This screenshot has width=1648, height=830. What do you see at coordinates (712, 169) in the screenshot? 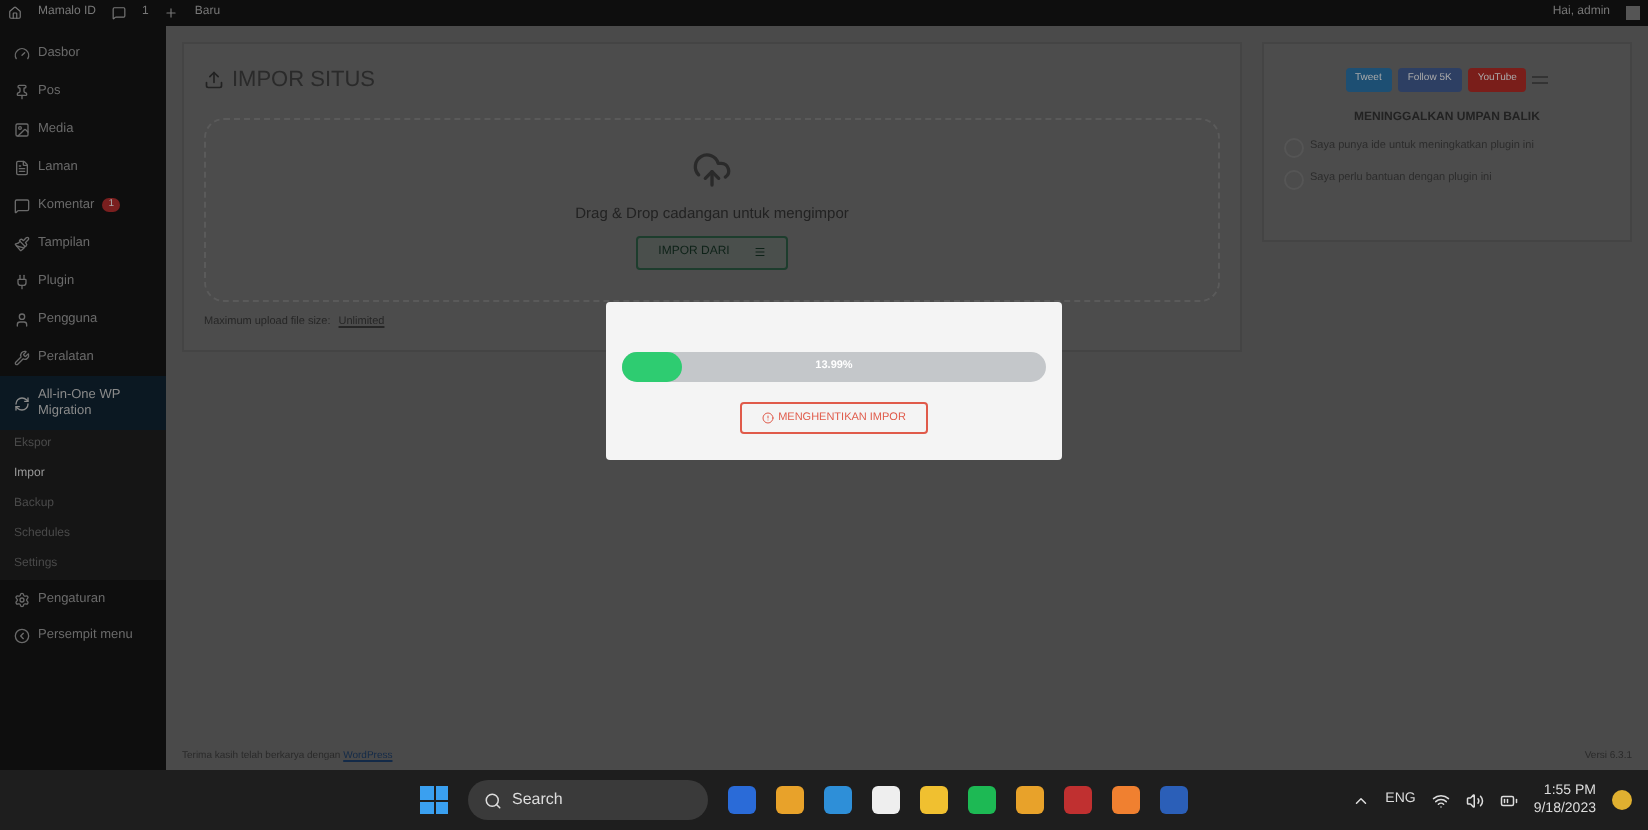
I see `cloud-upload-icon` at bounding box center [712, 169].